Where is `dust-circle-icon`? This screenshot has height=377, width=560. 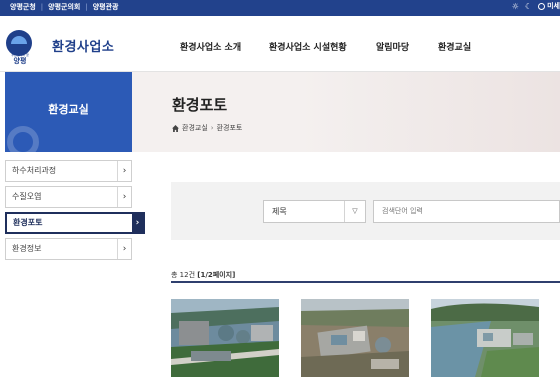 dust-circle-icon is located at coordinates (542, 6).